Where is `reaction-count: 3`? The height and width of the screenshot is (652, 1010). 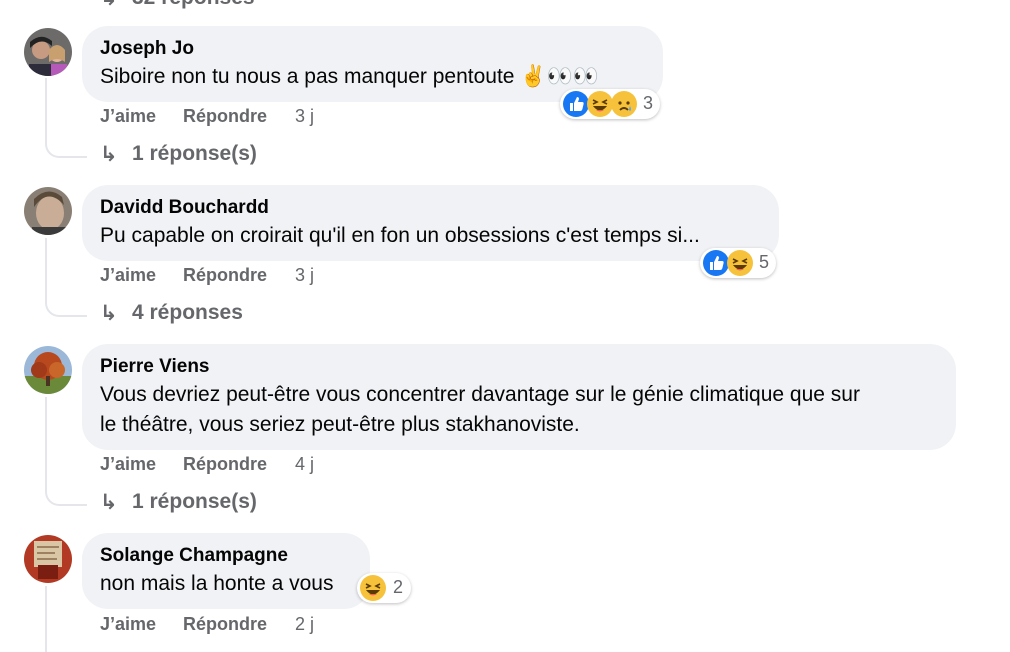 reaction-count: 3 is located at coordinates (648, 103).